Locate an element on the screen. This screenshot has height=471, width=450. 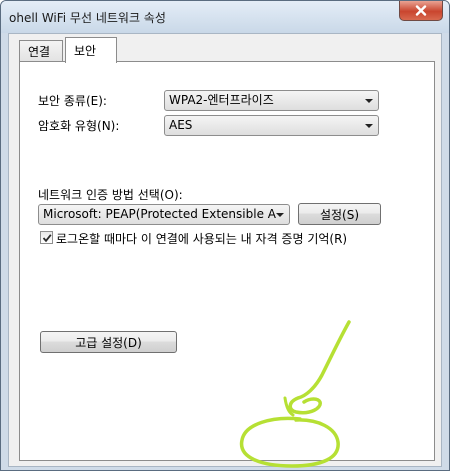
auth-method-value: Microsoft: PEAP(Protected Extensible A is located at coordinates (159, 214).